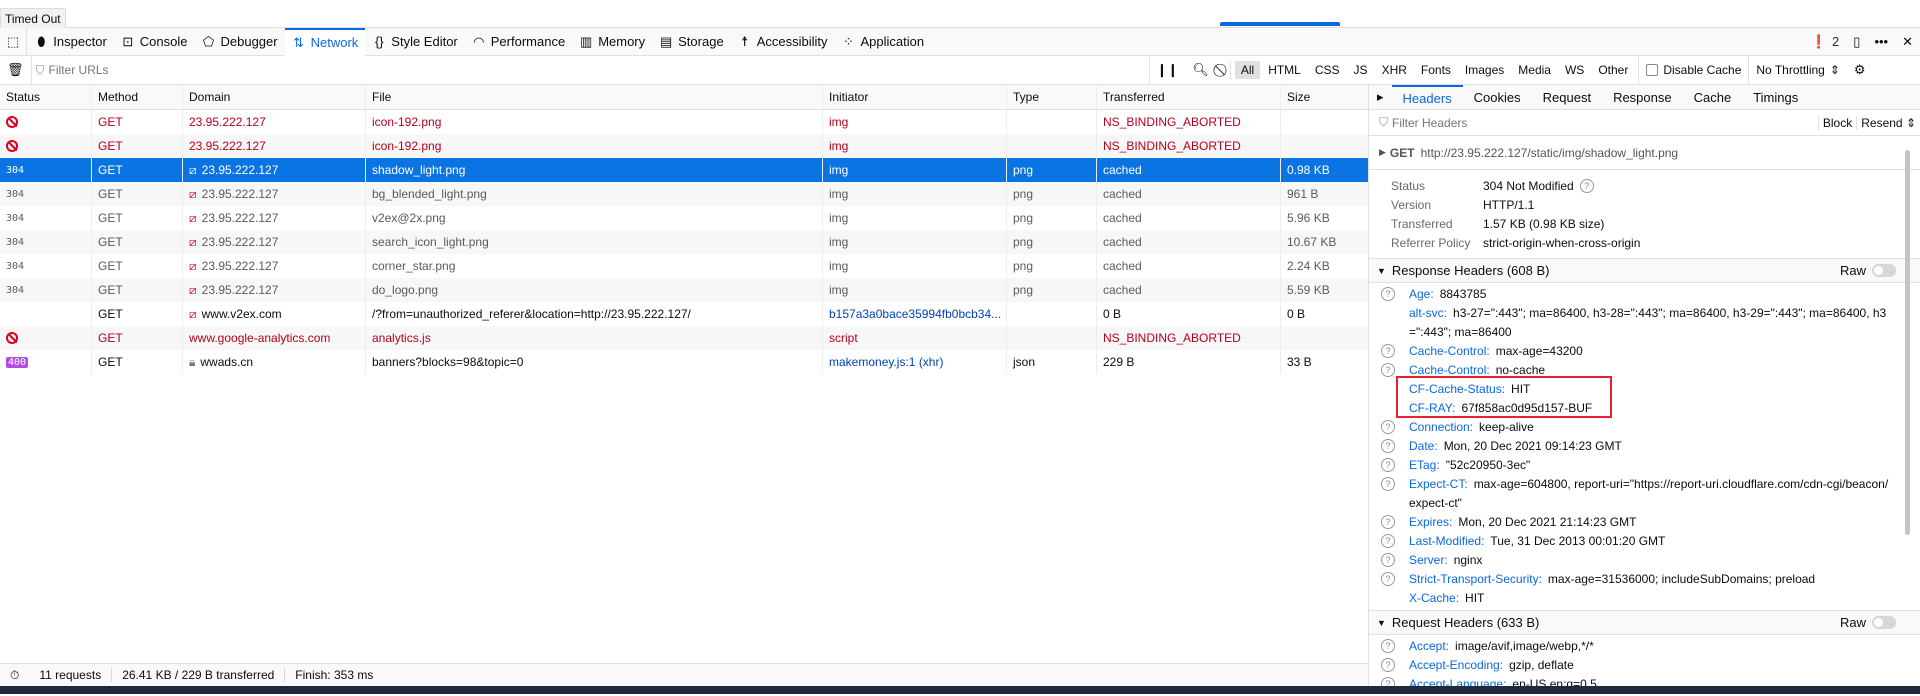  Describe the element at coordinates (325, 41) in the screenshot. I see `tab-network: ⇅ Network` at that location.